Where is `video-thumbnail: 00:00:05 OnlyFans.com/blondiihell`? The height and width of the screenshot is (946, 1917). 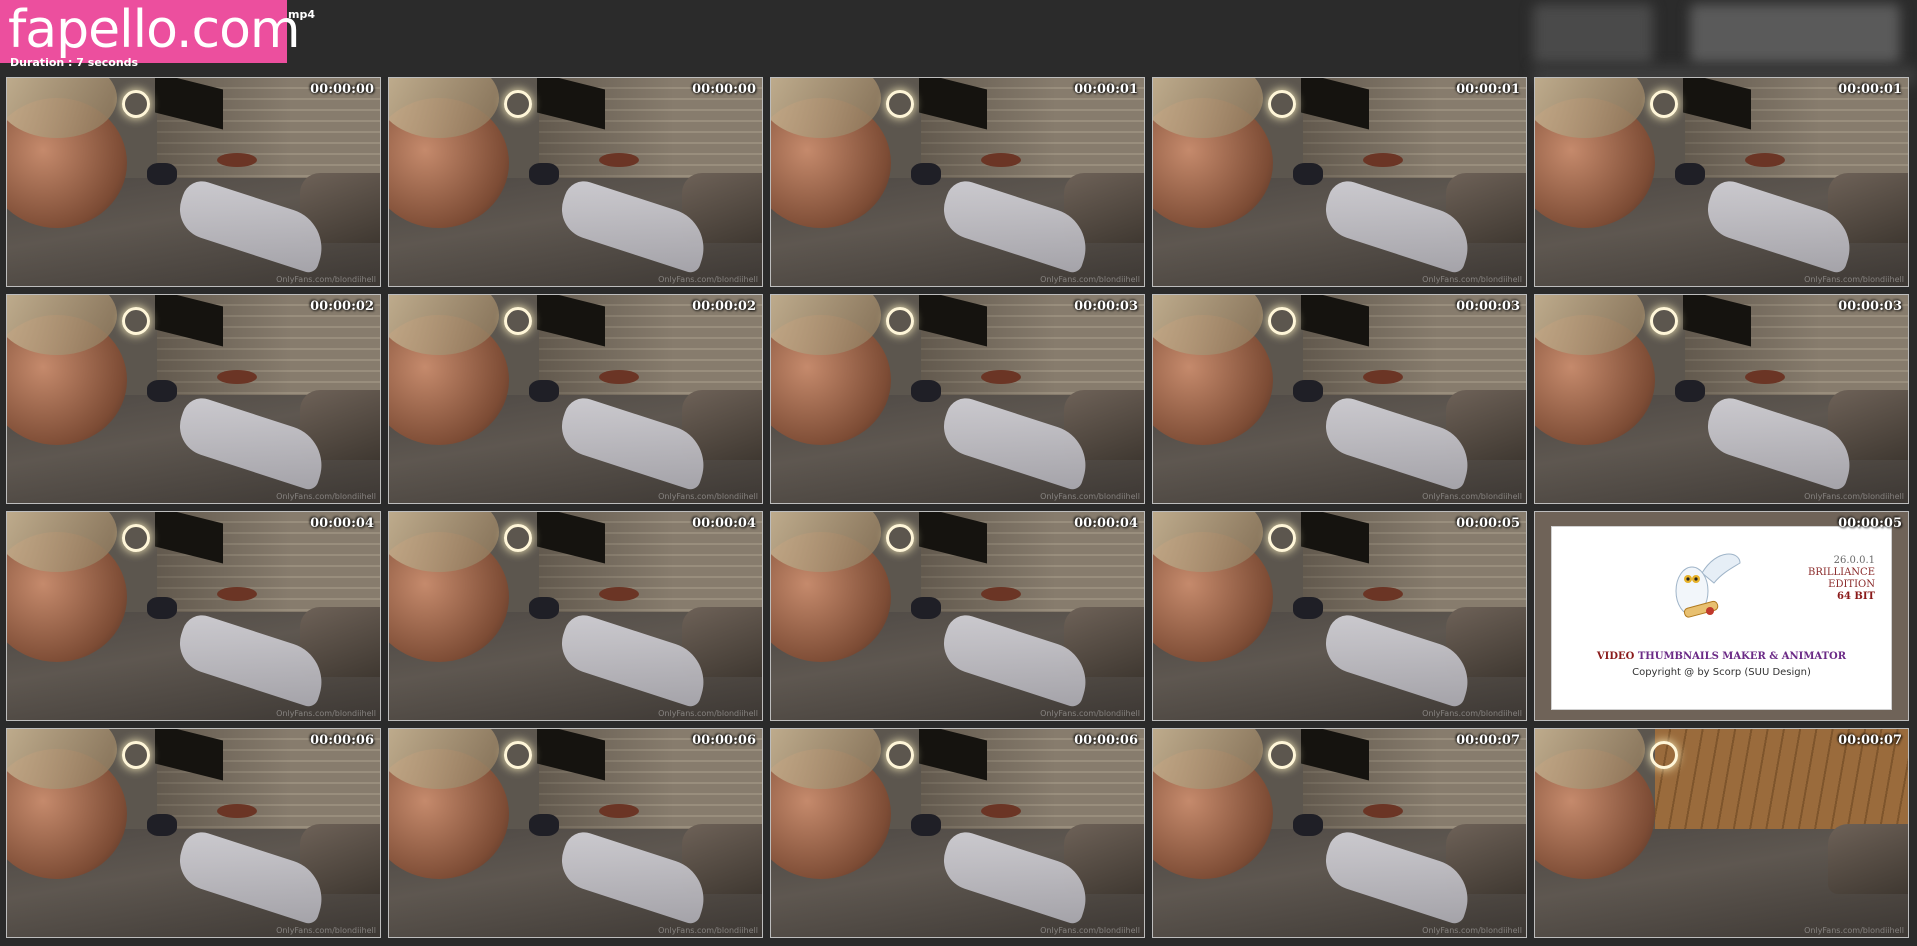
video-thumbnail: 00:00:05 OnlyFans.com/blondiihell is located at coordinates (1339, 616).